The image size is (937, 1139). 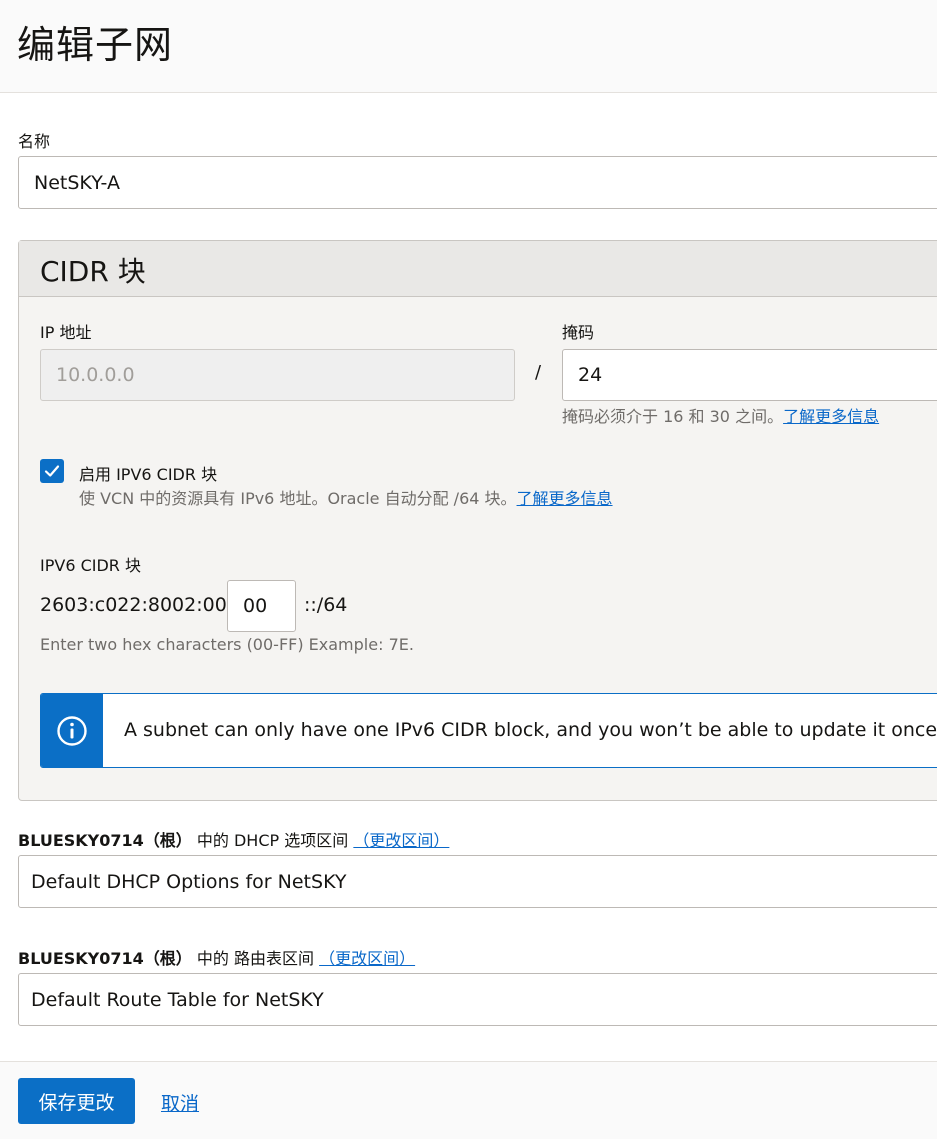 I want to click on ip-address-value: 10.0.0.0, so click(x=95, y=375).